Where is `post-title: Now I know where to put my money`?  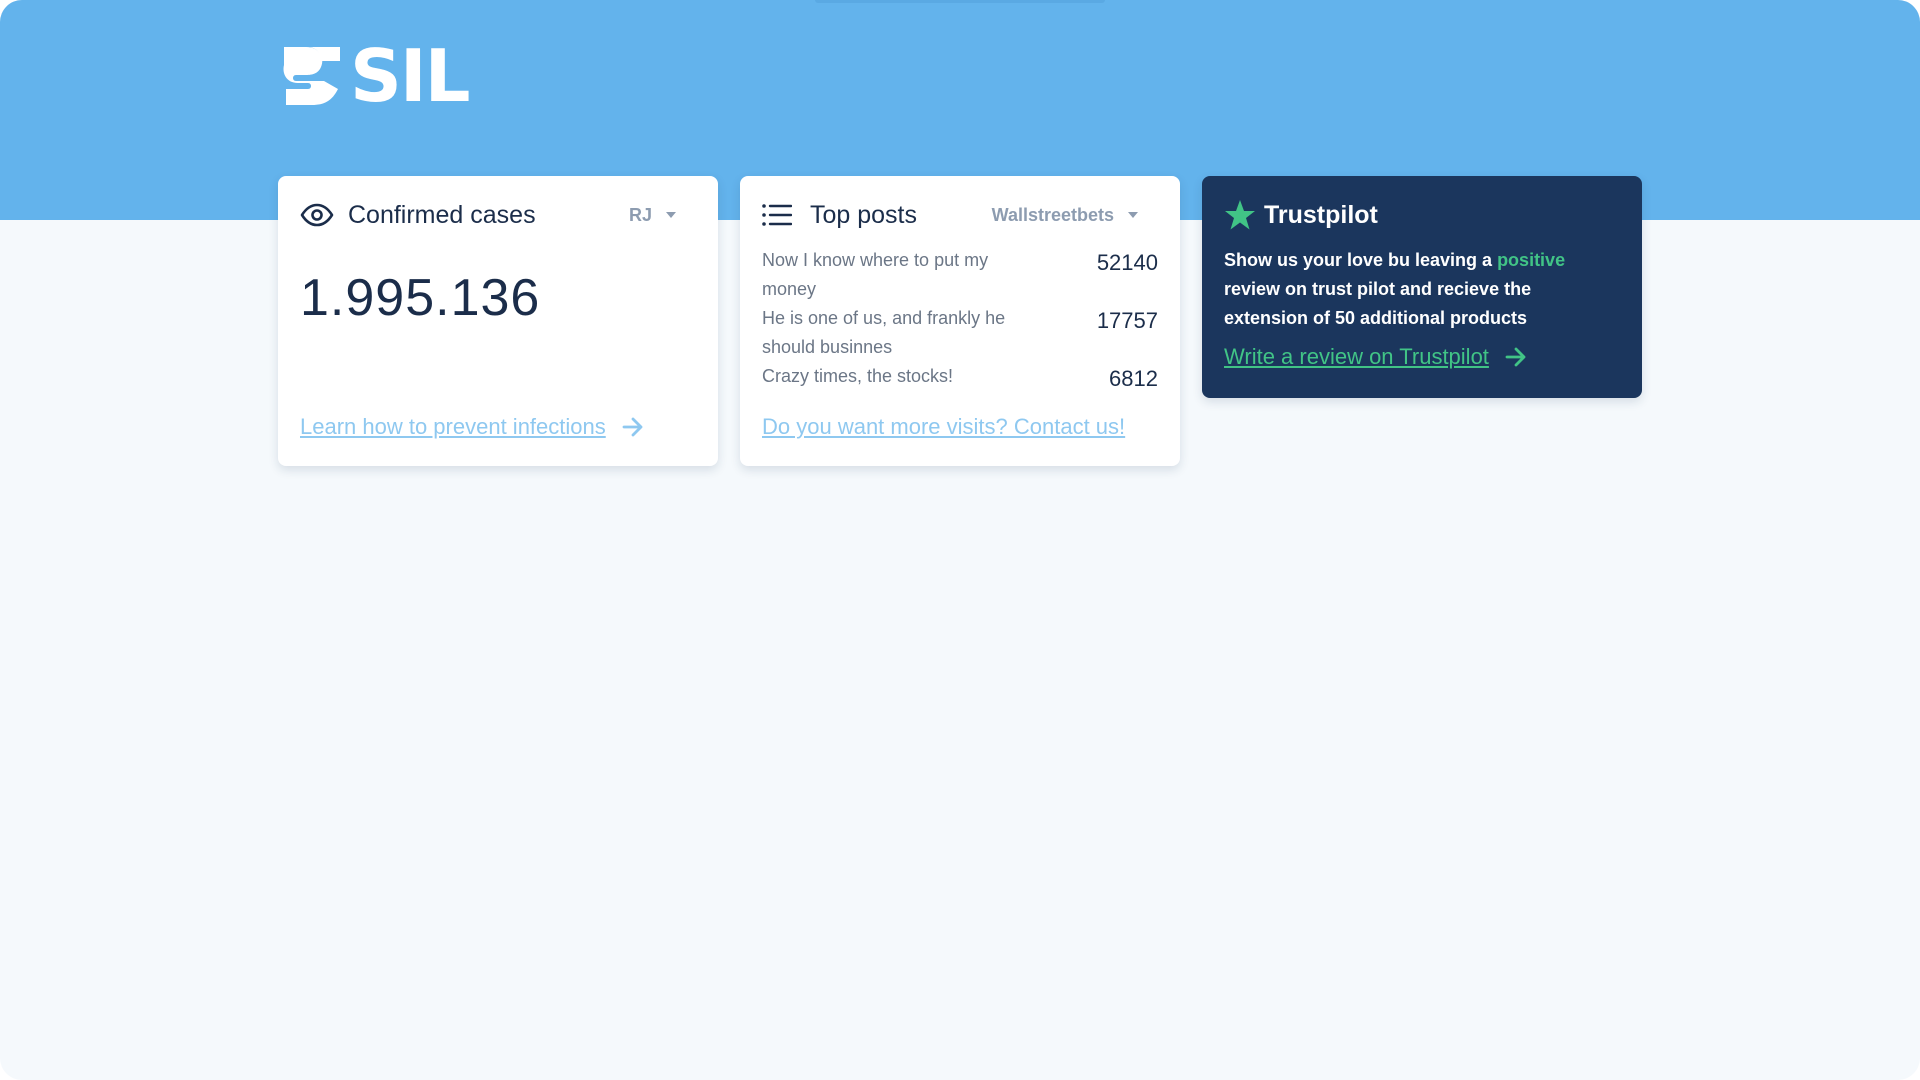
post-title: Now I know where to put my money is located at coordinates (875, 274).